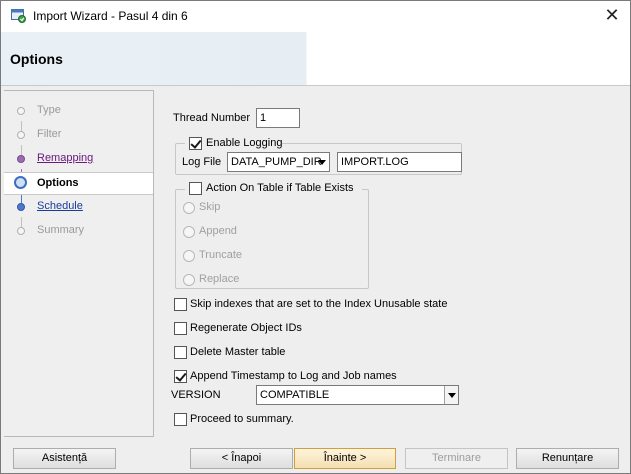 The width and height of the screenshot is (631, 474). I want to click on append-timestamp-label: Append Timestamp to Log and Job names, so click(293, 376).